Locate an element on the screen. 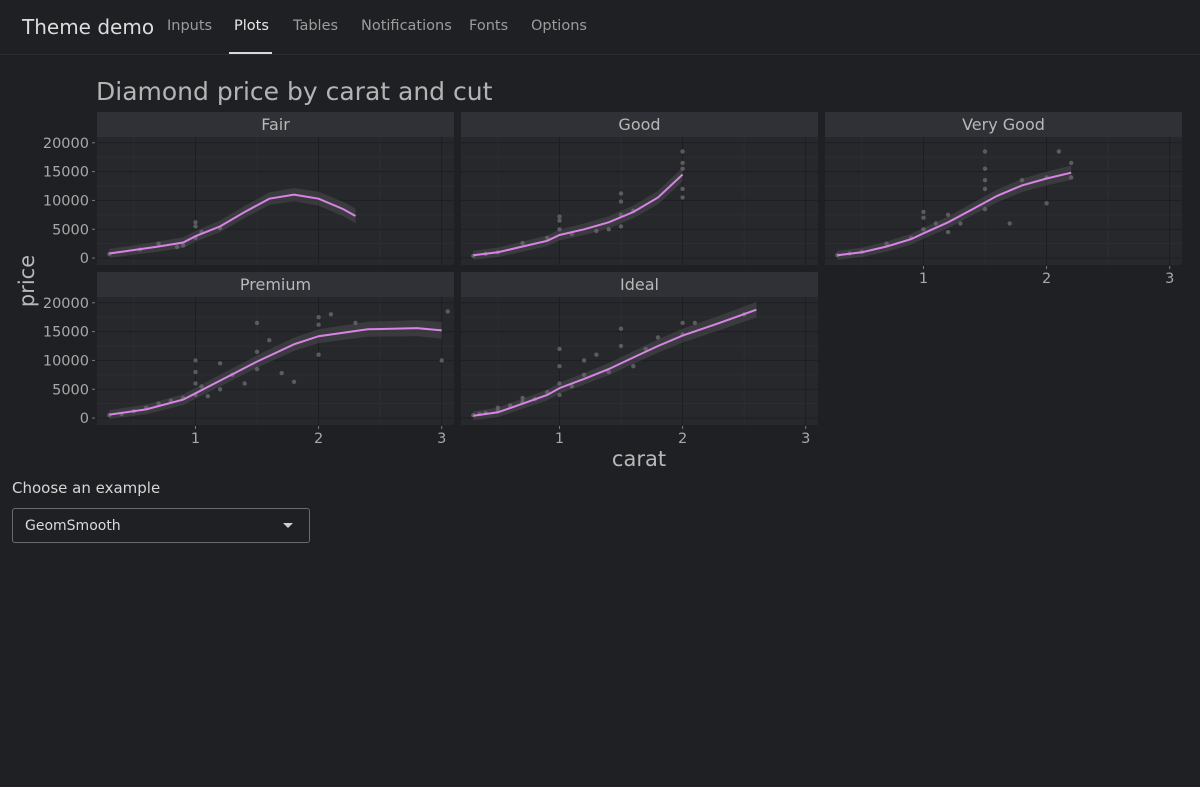  example-select: GeomSmooth is located at coordinates (161, 525).